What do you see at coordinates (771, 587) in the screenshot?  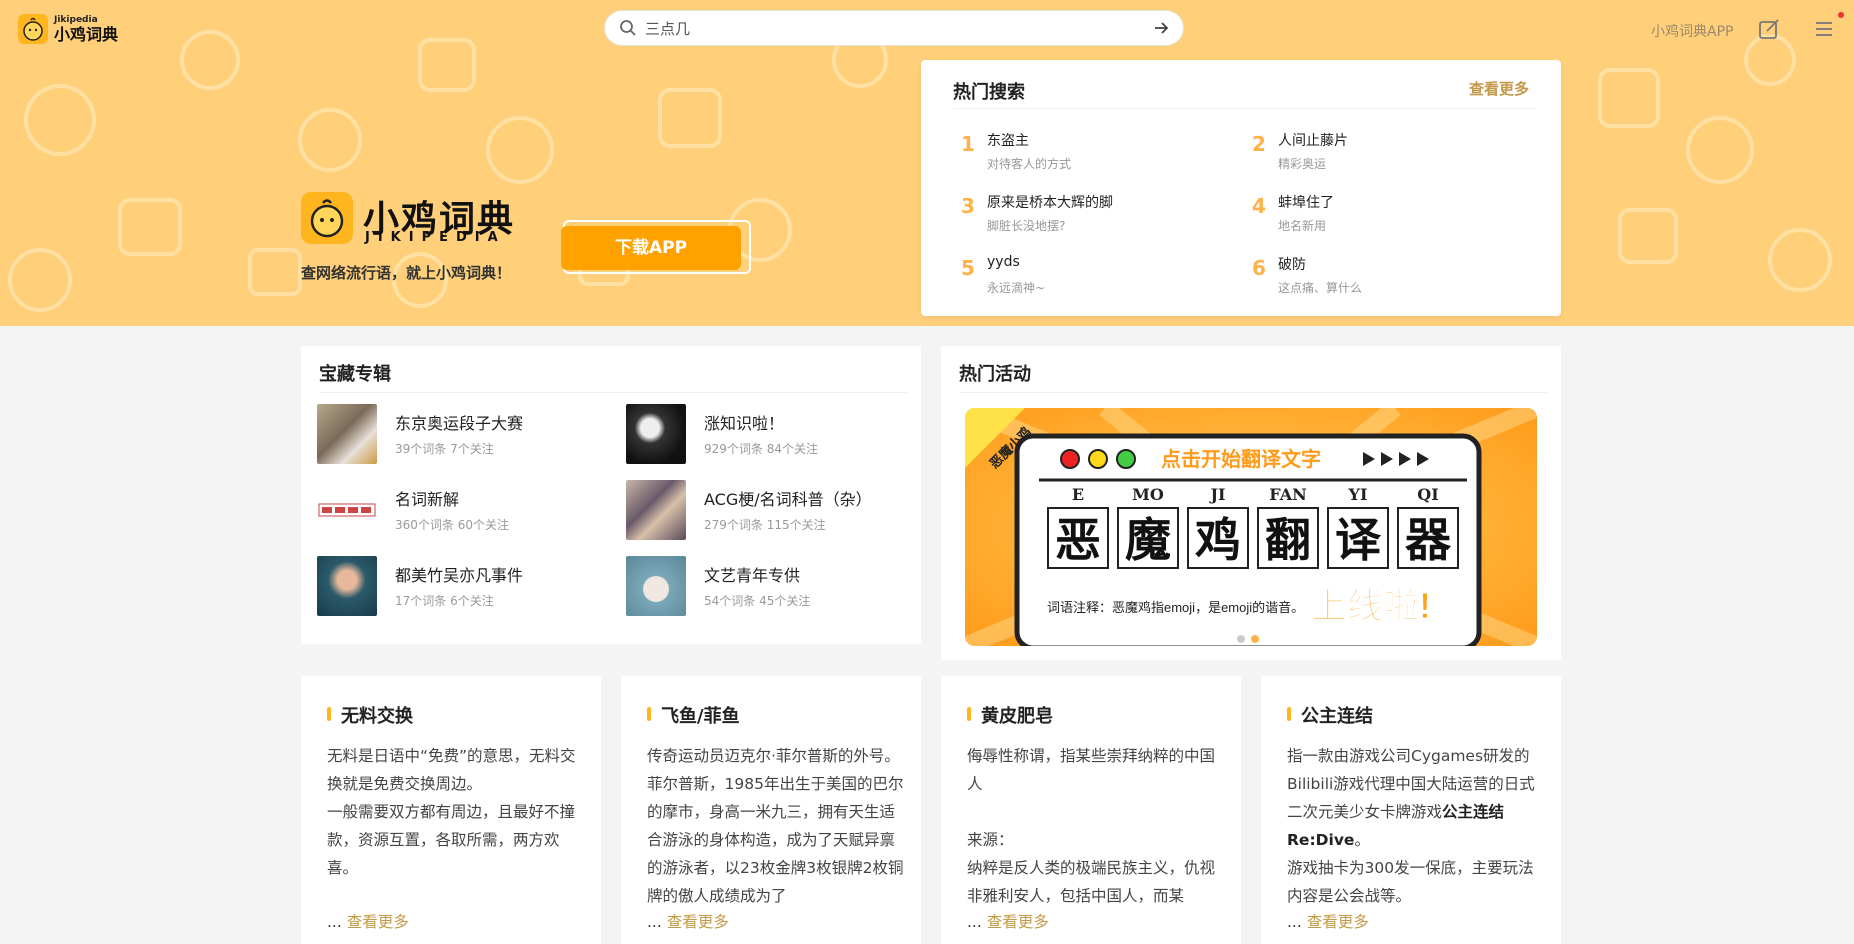 I see `album-item: 文艺青年专供 54个词条 45个关注` at bounding box center [771, 587].